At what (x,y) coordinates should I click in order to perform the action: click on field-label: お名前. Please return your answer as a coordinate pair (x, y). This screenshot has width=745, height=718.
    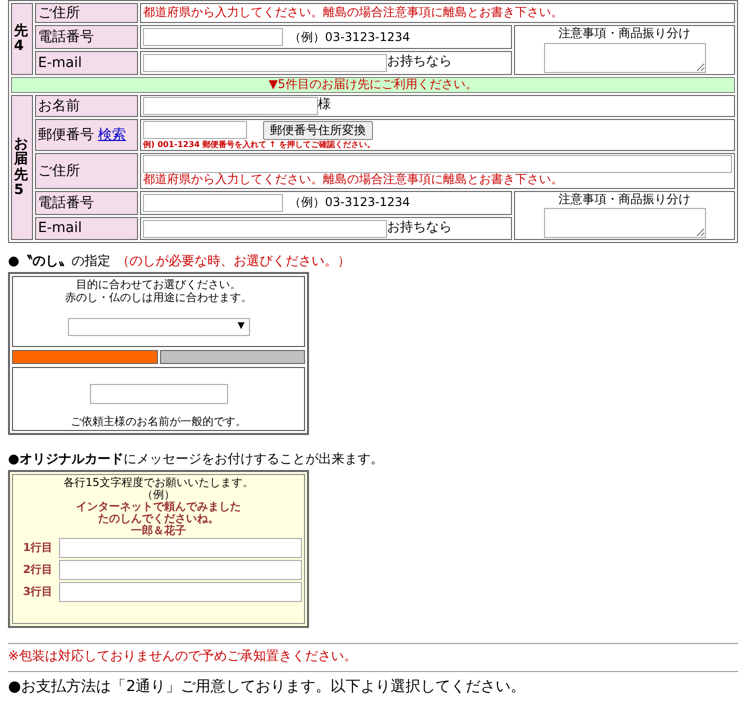
    Looking at the image, I should click on (86, 105).